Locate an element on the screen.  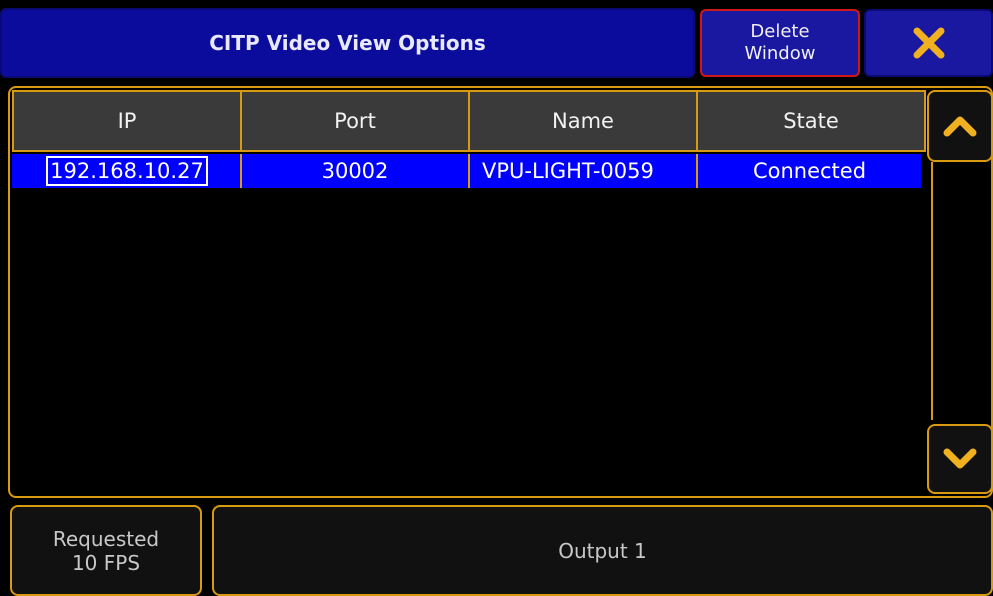
delete-window-button: Delete Window is located at coordinates (780, 43).